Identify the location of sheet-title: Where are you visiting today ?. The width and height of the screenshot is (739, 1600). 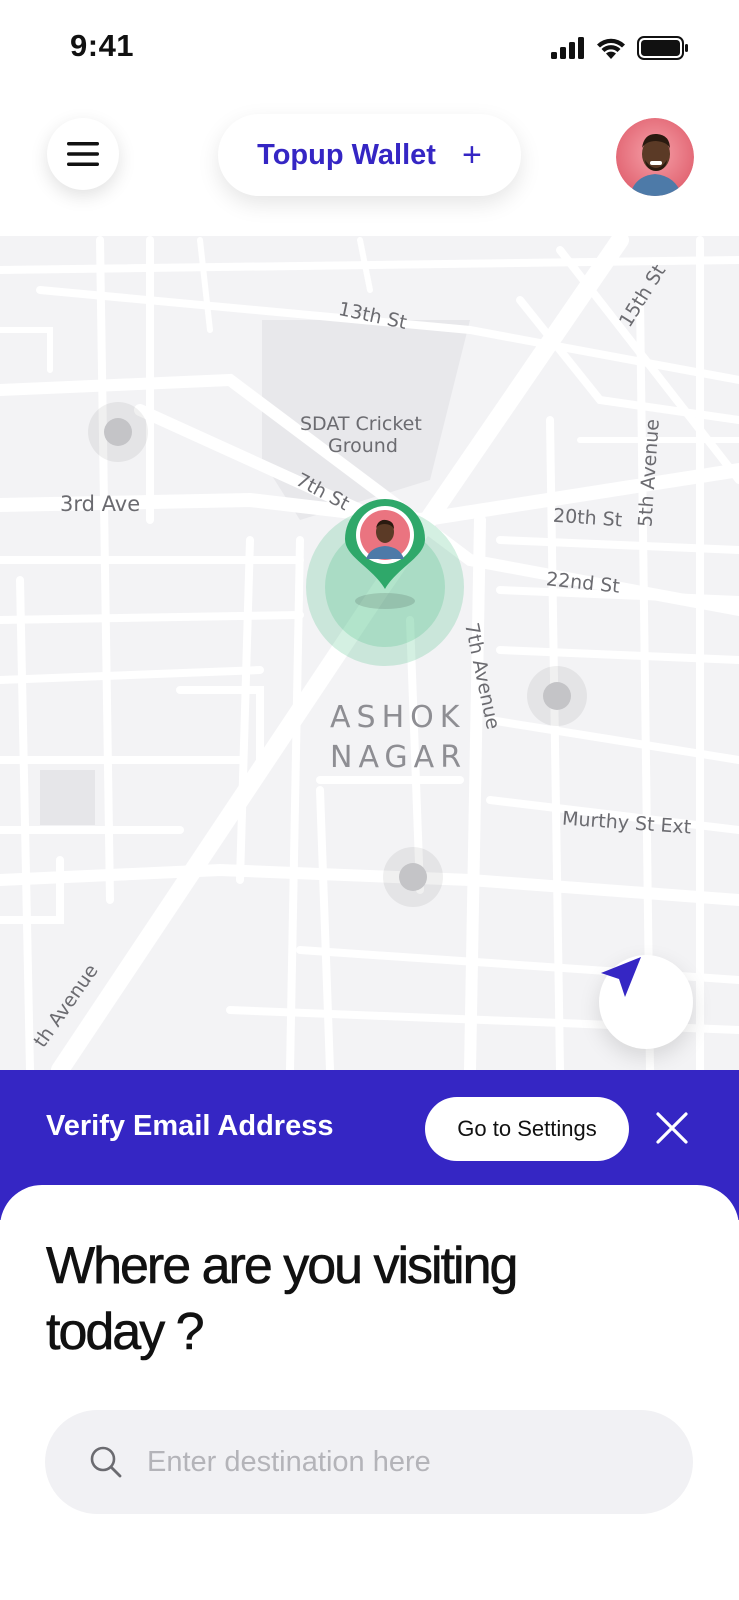
(282, 1299).